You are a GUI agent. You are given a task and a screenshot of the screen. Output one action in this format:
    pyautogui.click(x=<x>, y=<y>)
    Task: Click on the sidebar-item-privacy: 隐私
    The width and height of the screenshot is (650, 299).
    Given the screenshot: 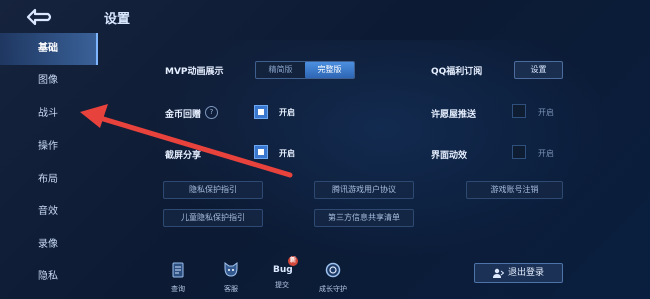 What is the action you would take?
    pyautogui.click(x=48, y=277)
    